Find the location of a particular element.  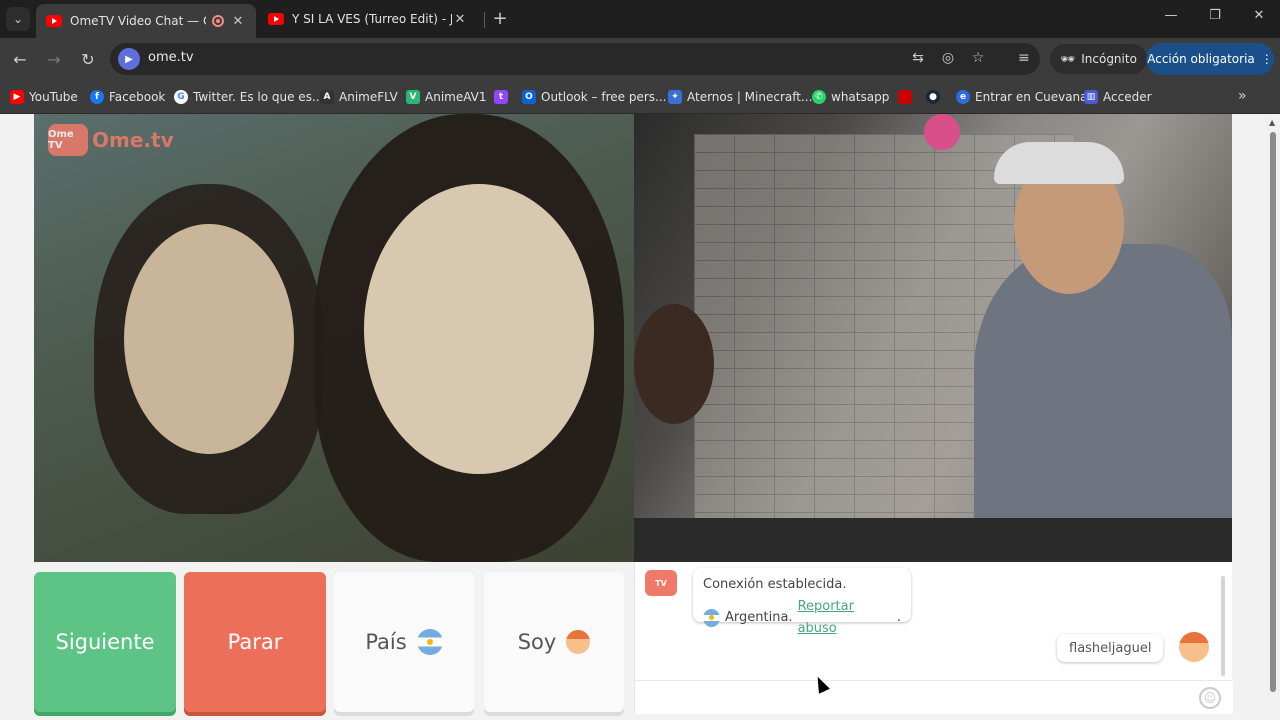

bookmark-animeflv: A AnimeFLV is located at coordinates (359, 97).